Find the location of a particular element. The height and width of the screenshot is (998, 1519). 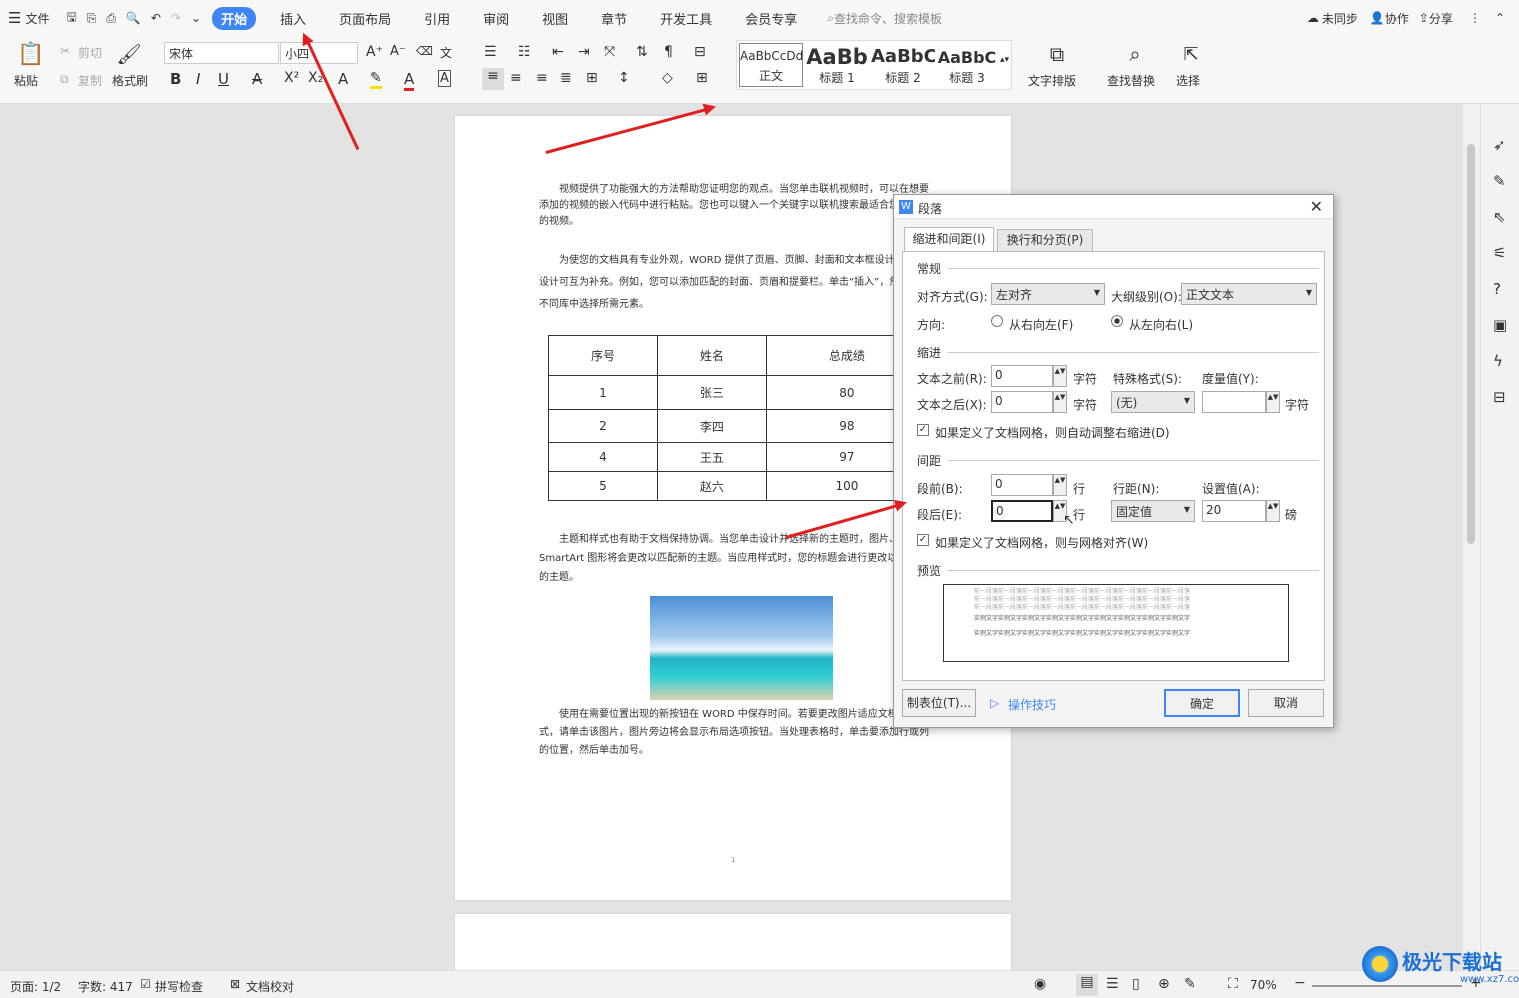

set-value-input: 20 is located at coordinates (1234, 511).